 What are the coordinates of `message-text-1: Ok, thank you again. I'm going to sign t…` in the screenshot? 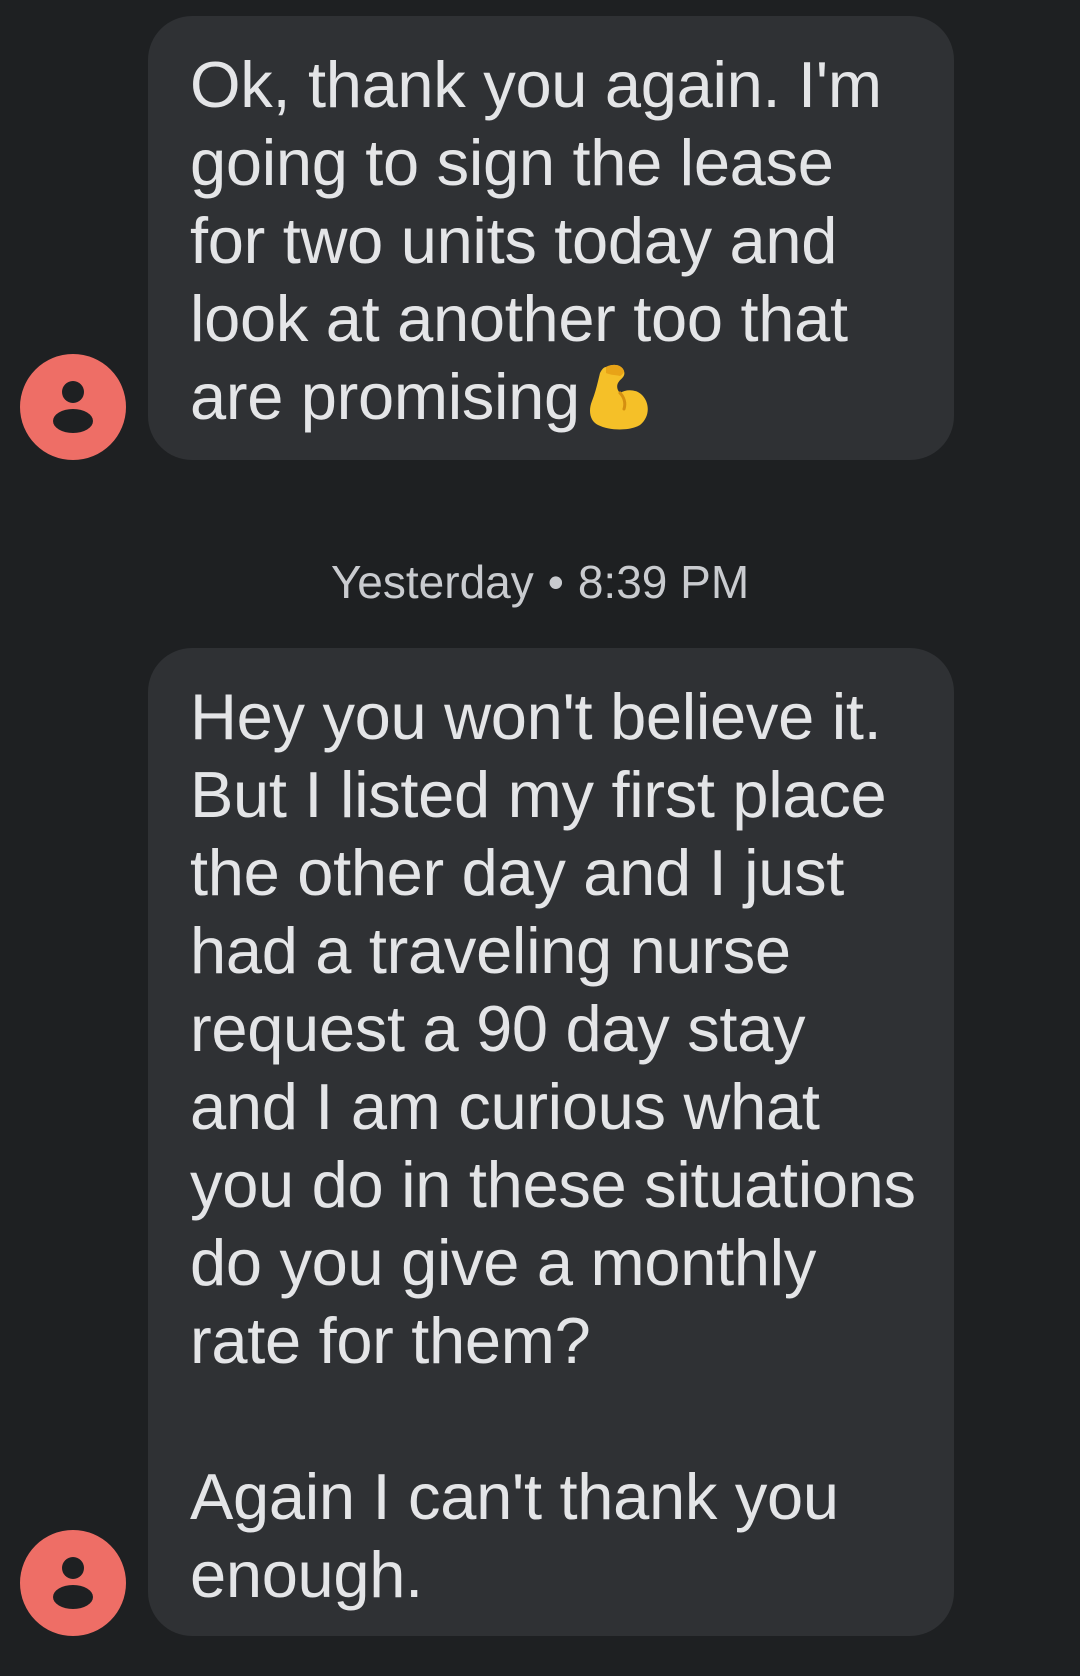 It's located at (536, 240).